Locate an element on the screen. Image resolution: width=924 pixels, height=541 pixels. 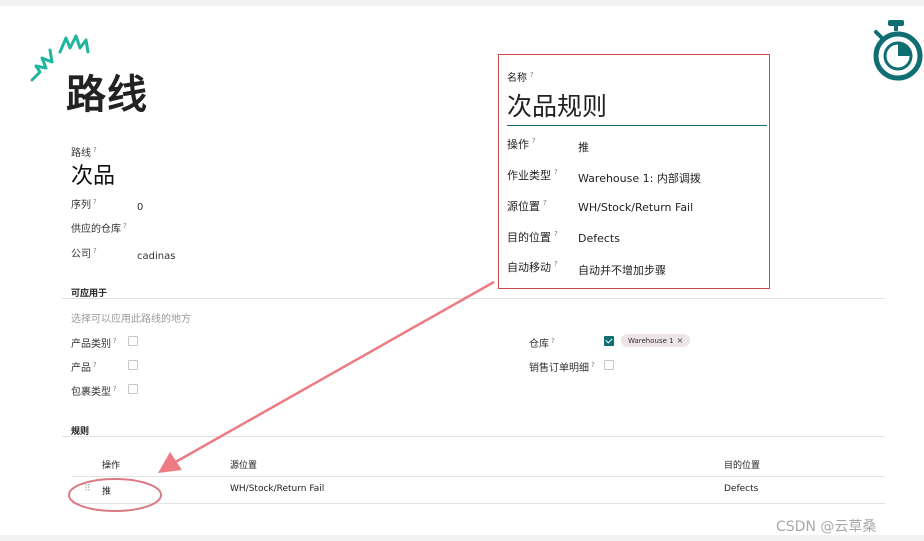
package-type-label: 包裹类型? is located at coordinates (94, 391).